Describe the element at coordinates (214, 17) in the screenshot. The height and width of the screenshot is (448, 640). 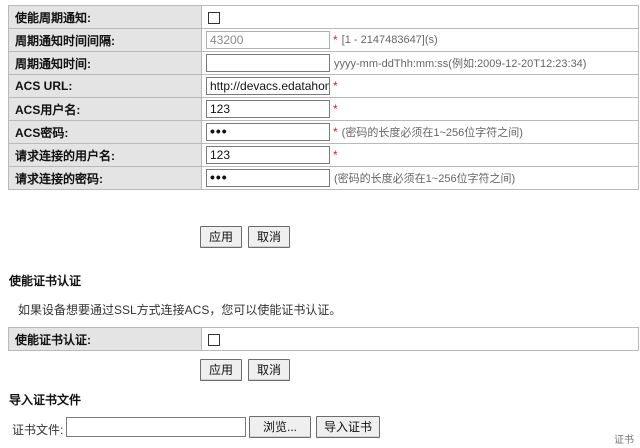
I see `periodic-notify-checkbox` at that location.